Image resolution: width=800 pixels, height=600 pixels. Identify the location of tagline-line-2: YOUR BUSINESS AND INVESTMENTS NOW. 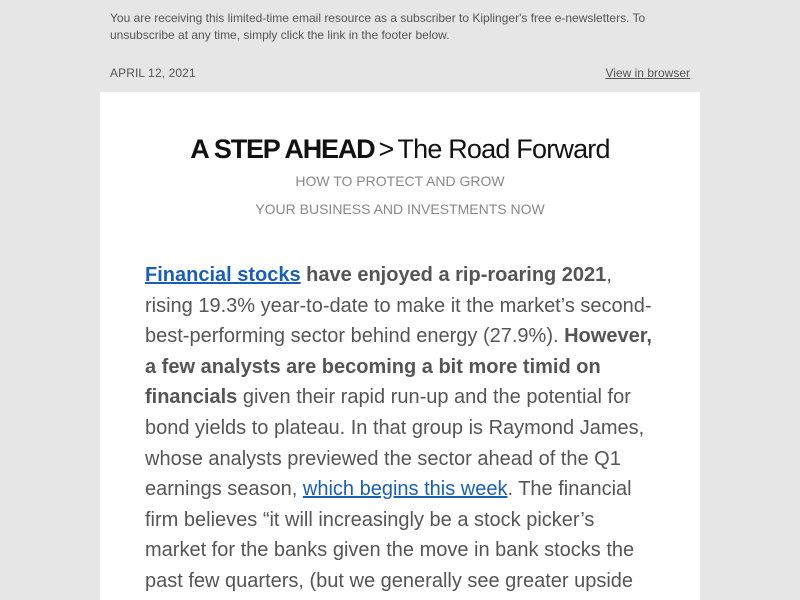
(400, 209).